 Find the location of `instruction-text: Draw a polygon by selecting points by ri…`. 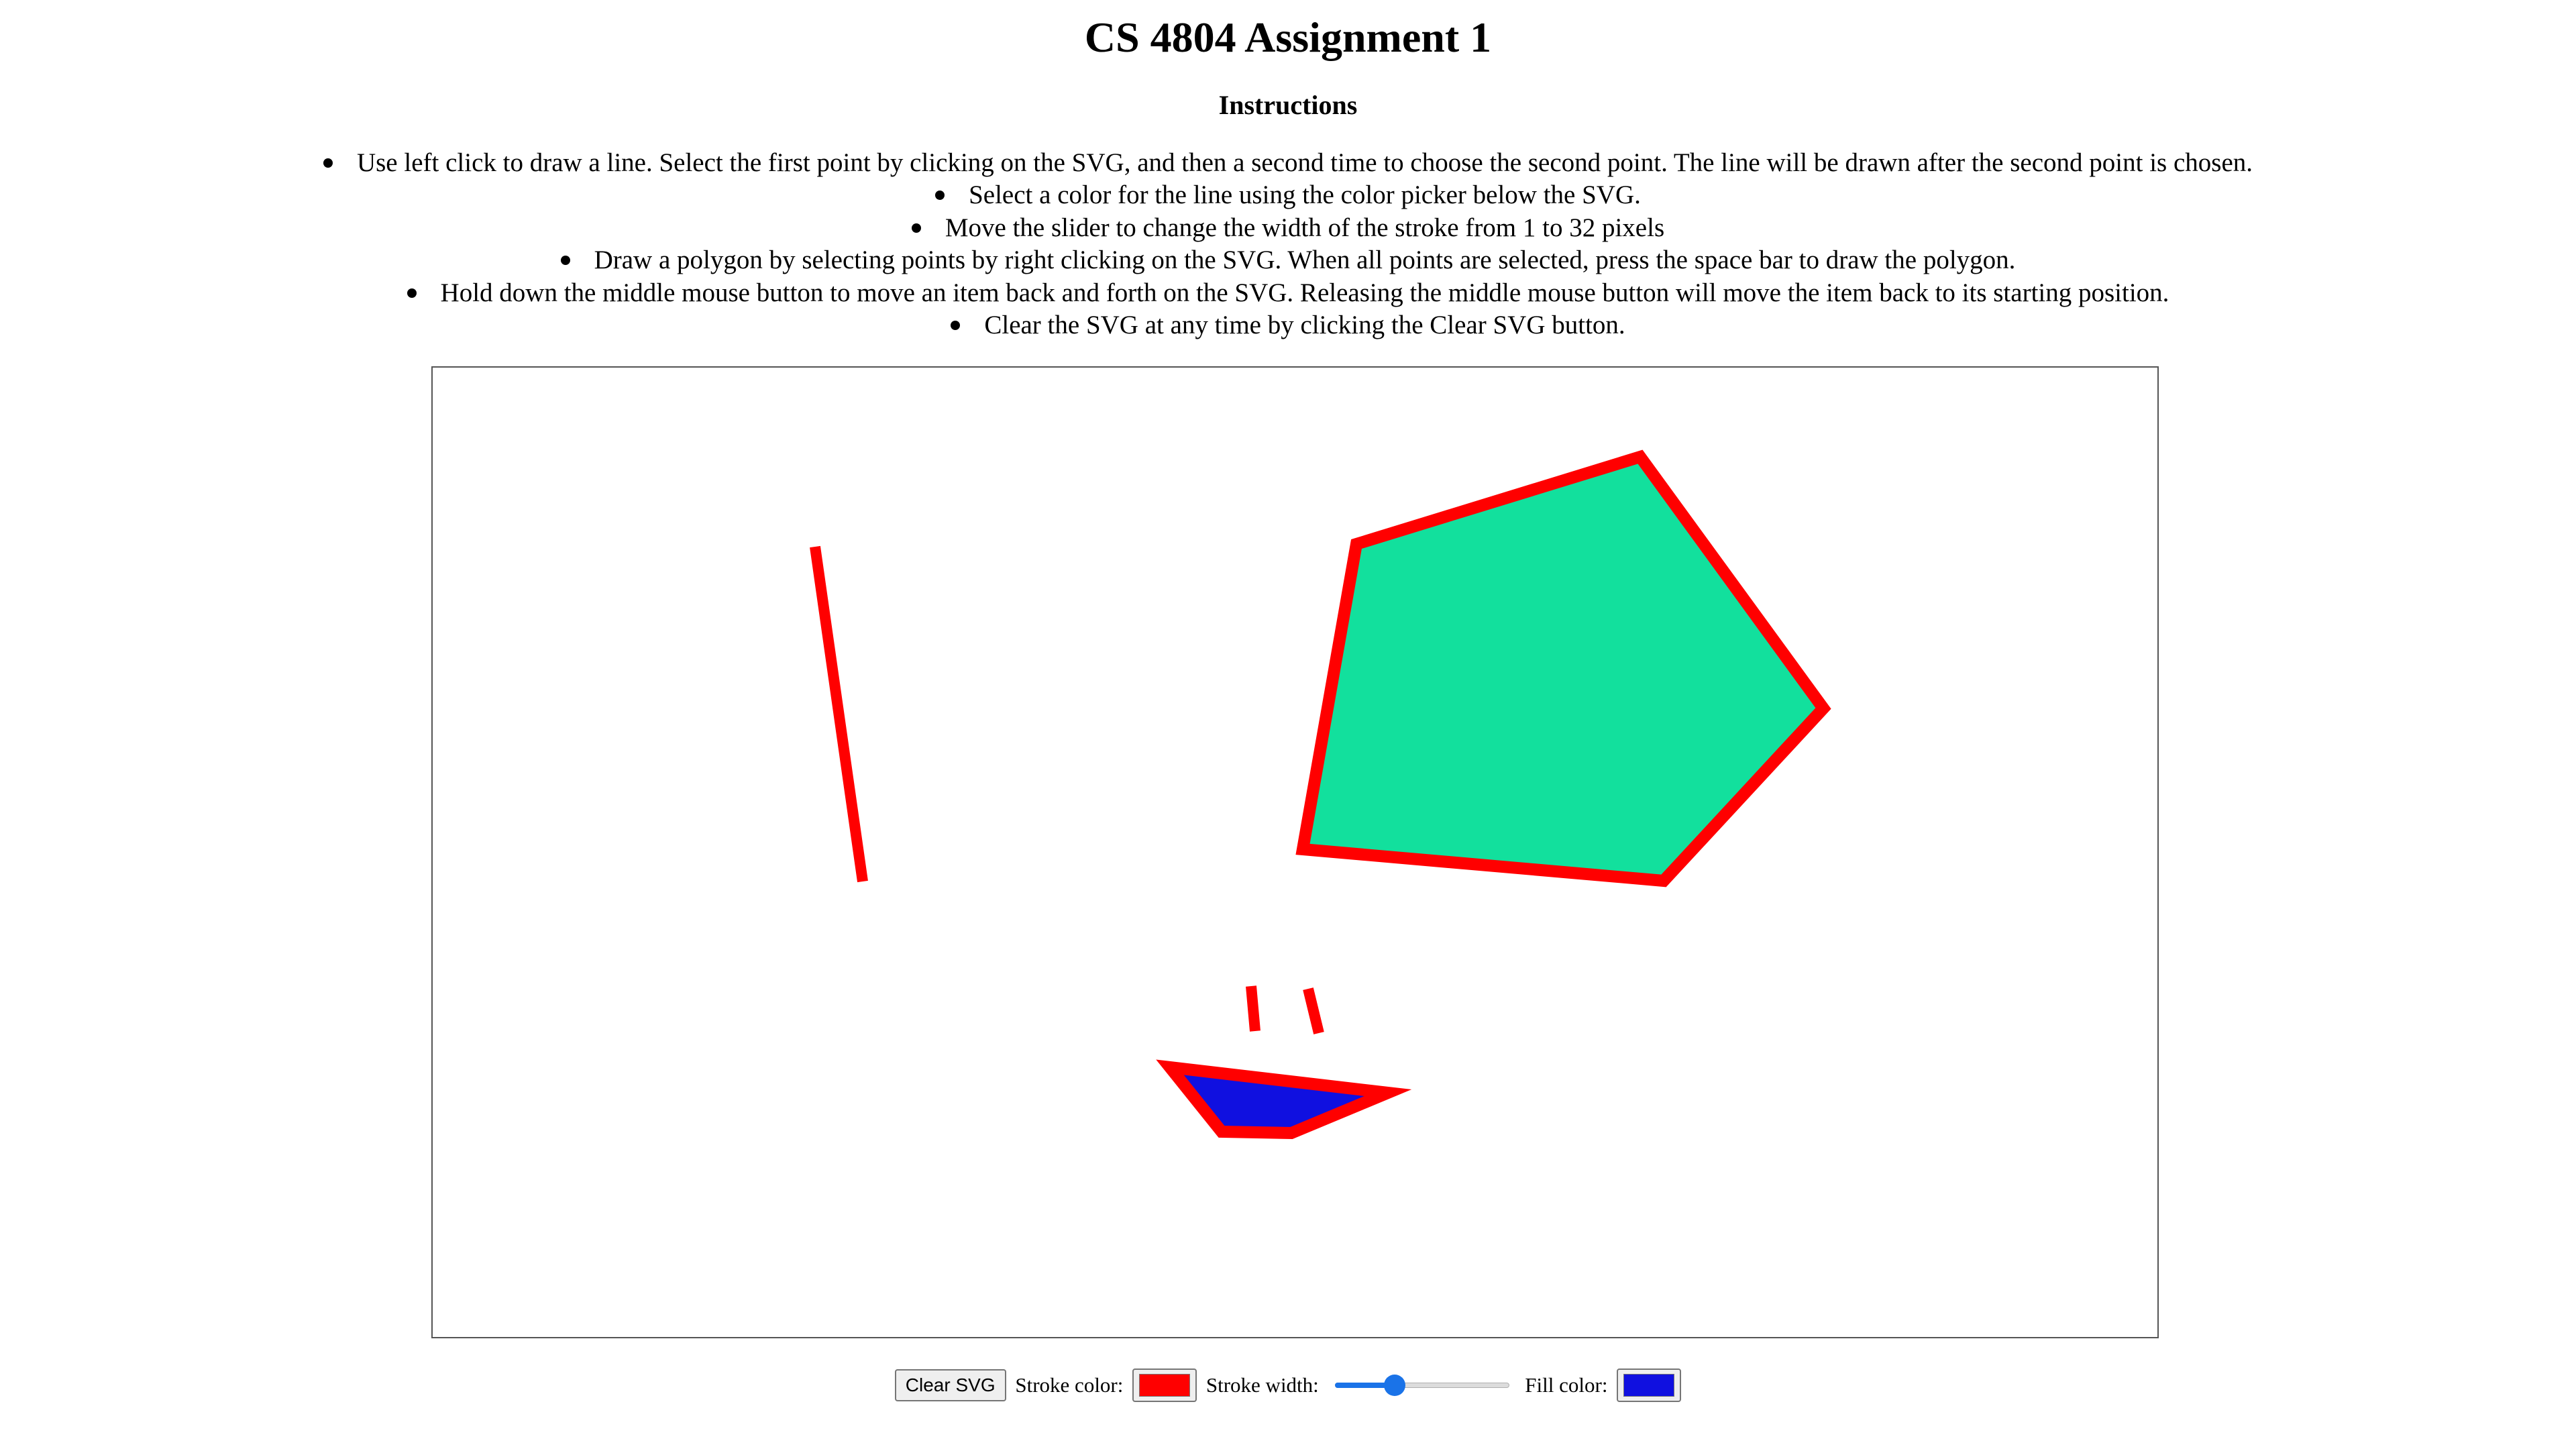

instruction-text: Draw a polygon by selecting points by ri… is located at coordinates (1305, 260).